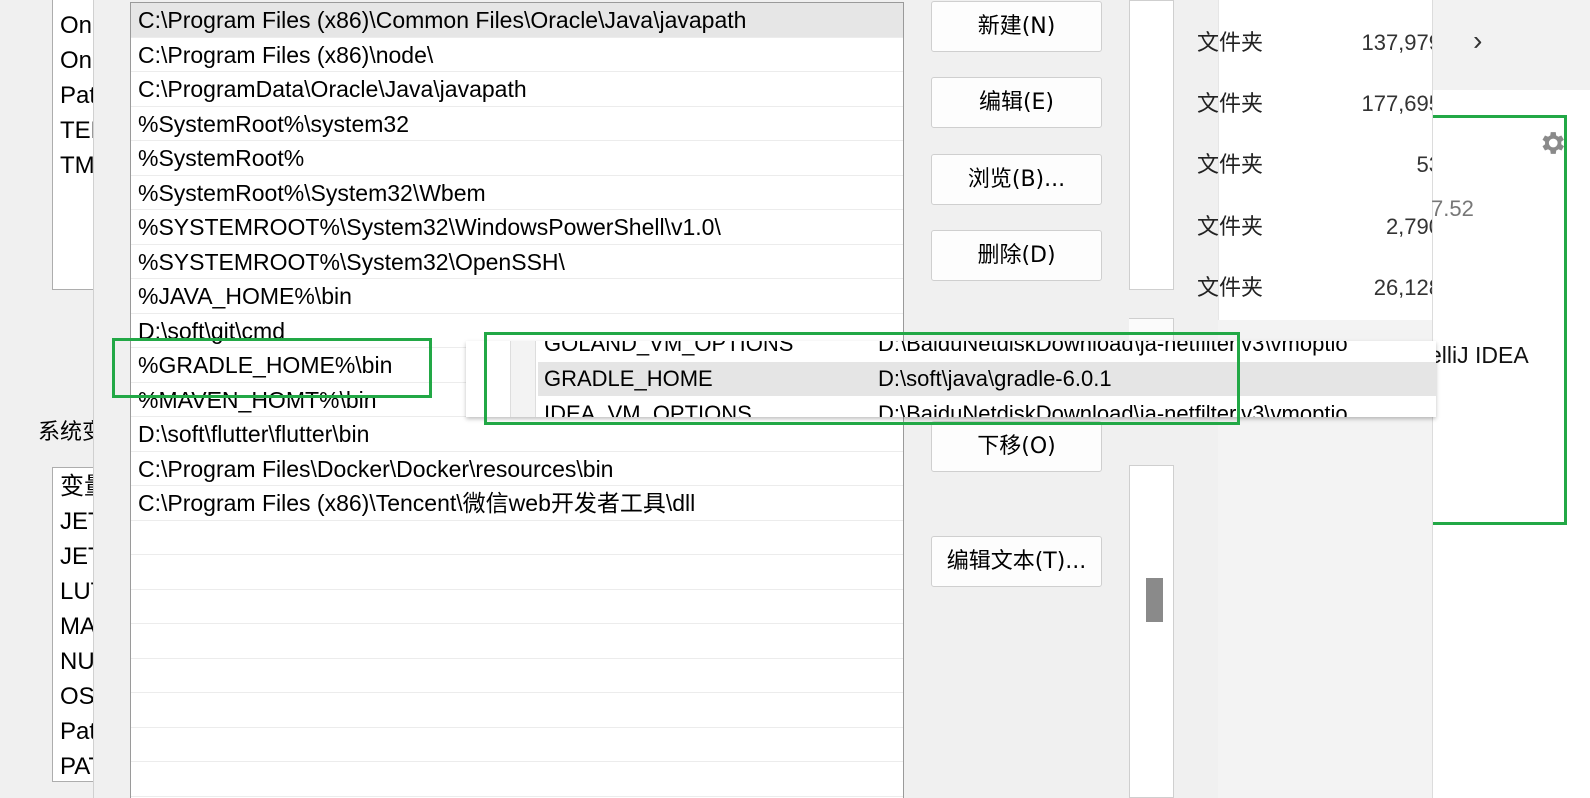 The width and height of the screenshot is (1590, 798). Describe the element at coordinates (517, 193) in the screenshot. I see `path-entry: %SystemRoot%\System32\Wbem` at that location.